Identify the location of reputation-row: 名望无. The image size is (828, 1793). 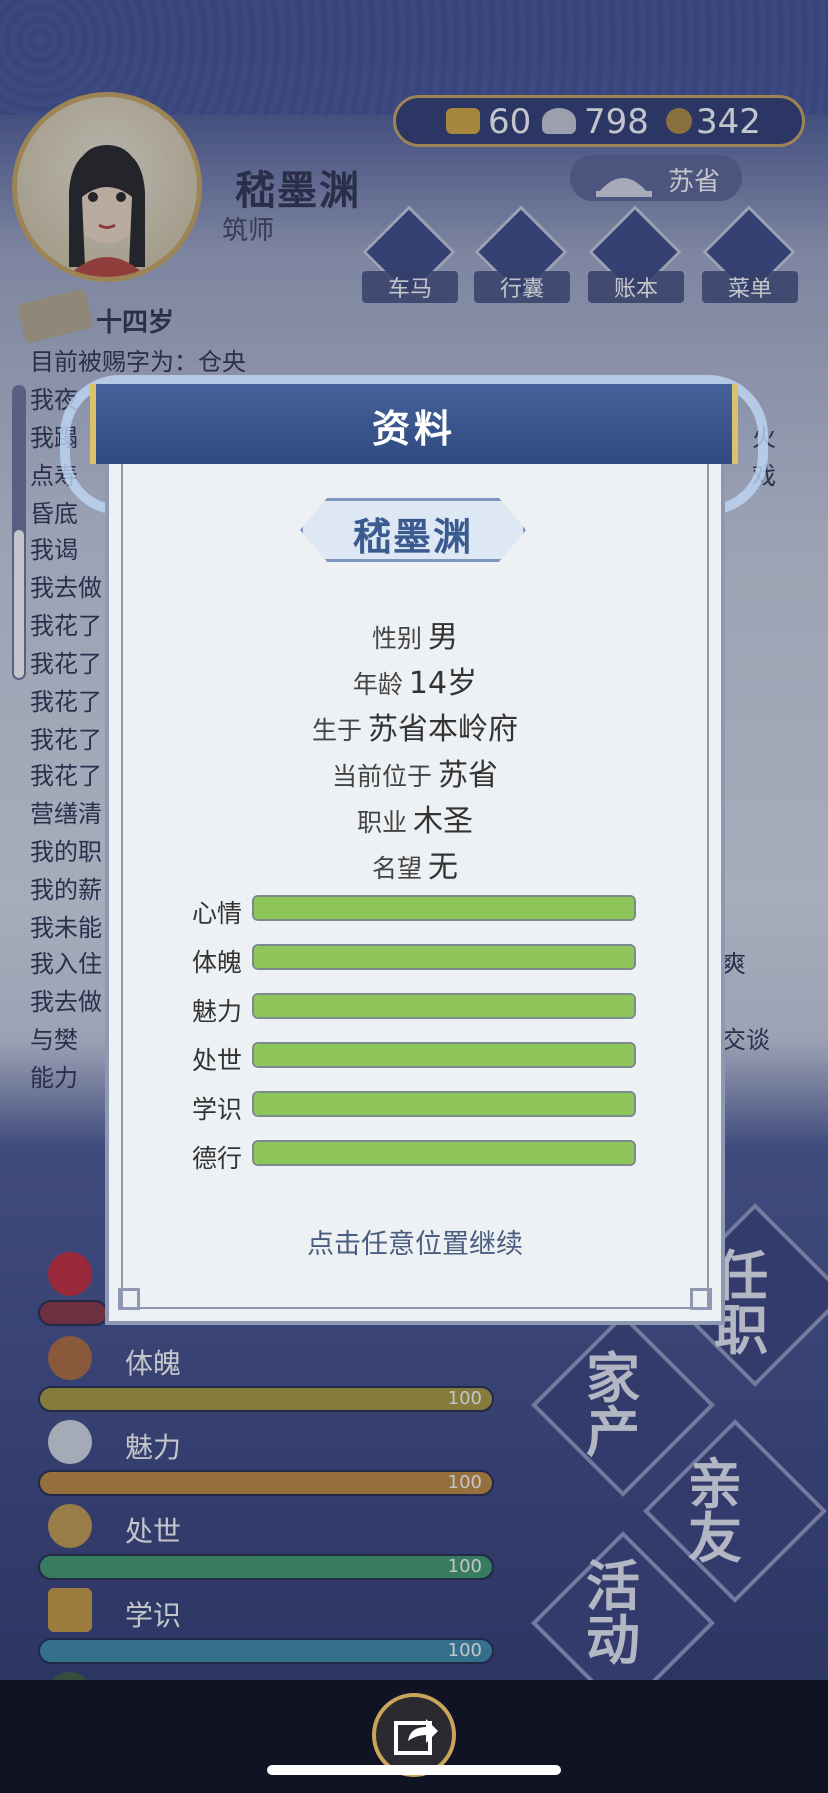
(415, 864).